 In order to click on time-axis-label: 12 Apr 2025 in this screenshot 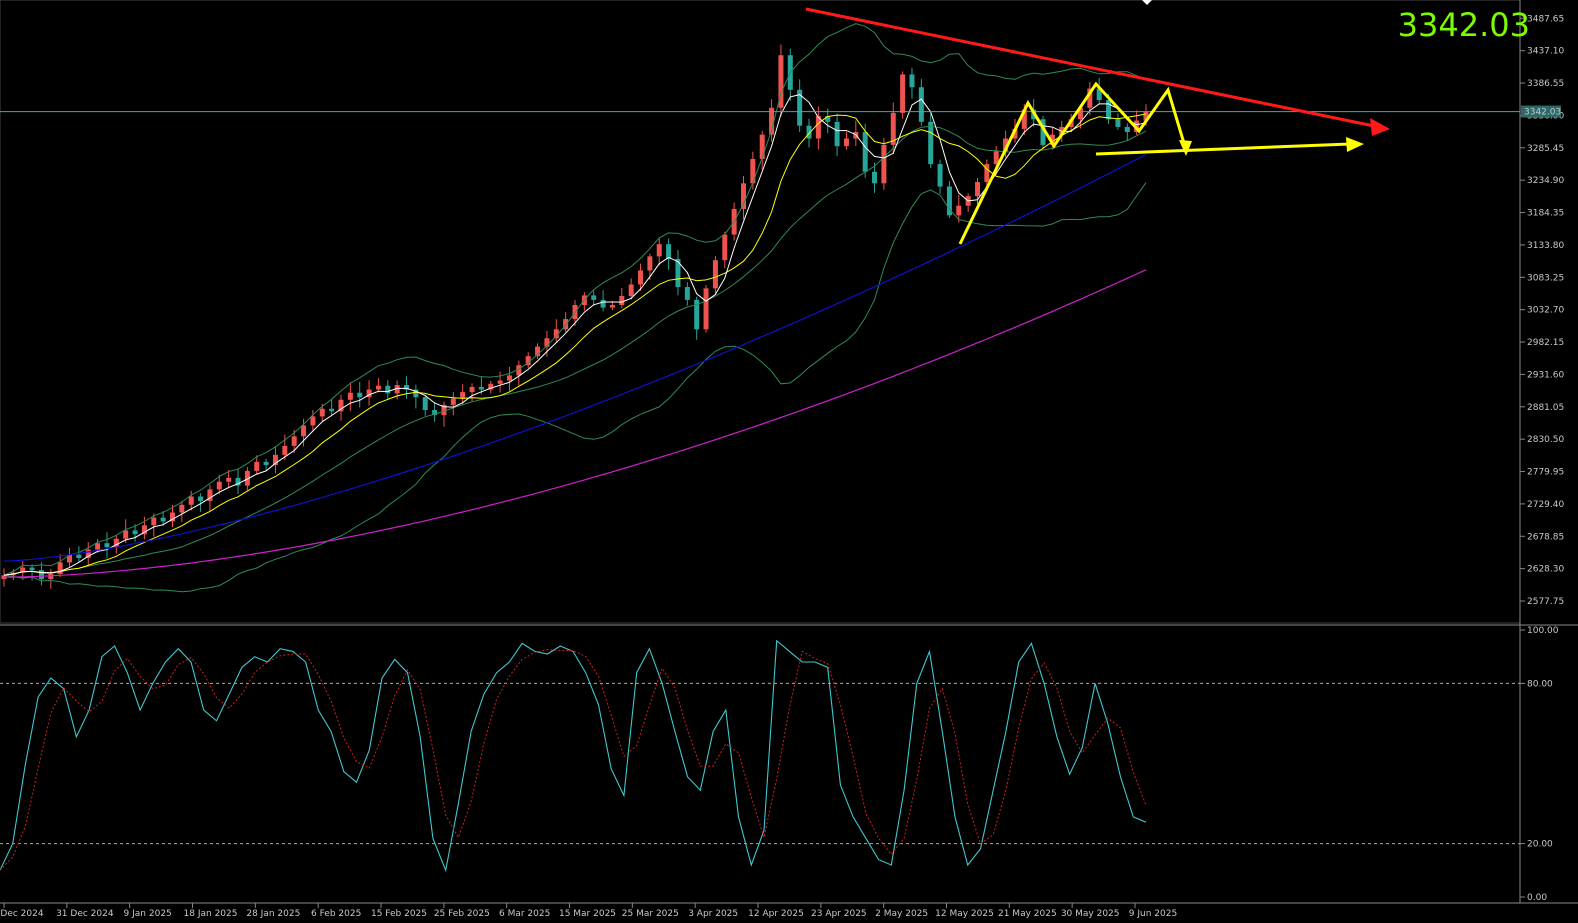, I will do `click(776, 914)`.